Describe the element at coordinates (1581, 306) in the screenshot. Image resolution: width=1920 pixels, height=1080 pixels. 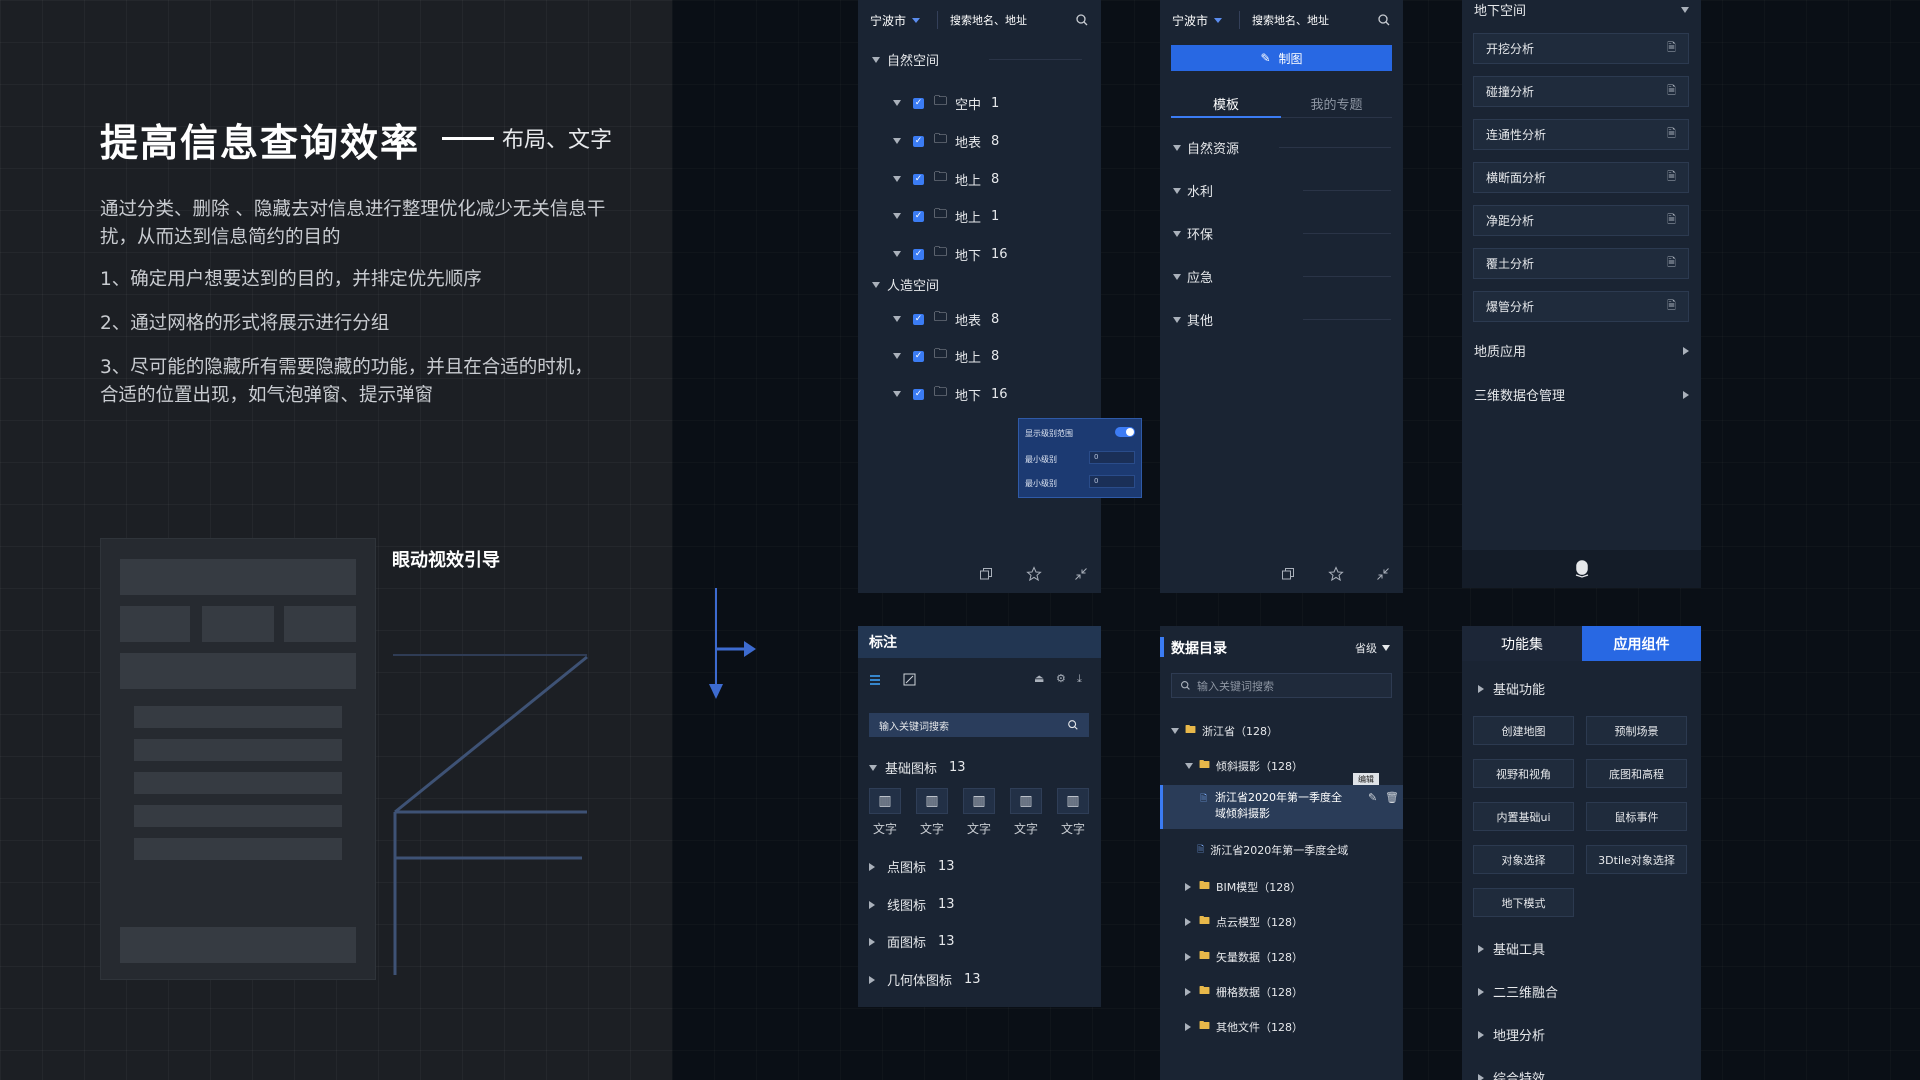
I see `analysis-item: 爆管分析 🗎` at that location.